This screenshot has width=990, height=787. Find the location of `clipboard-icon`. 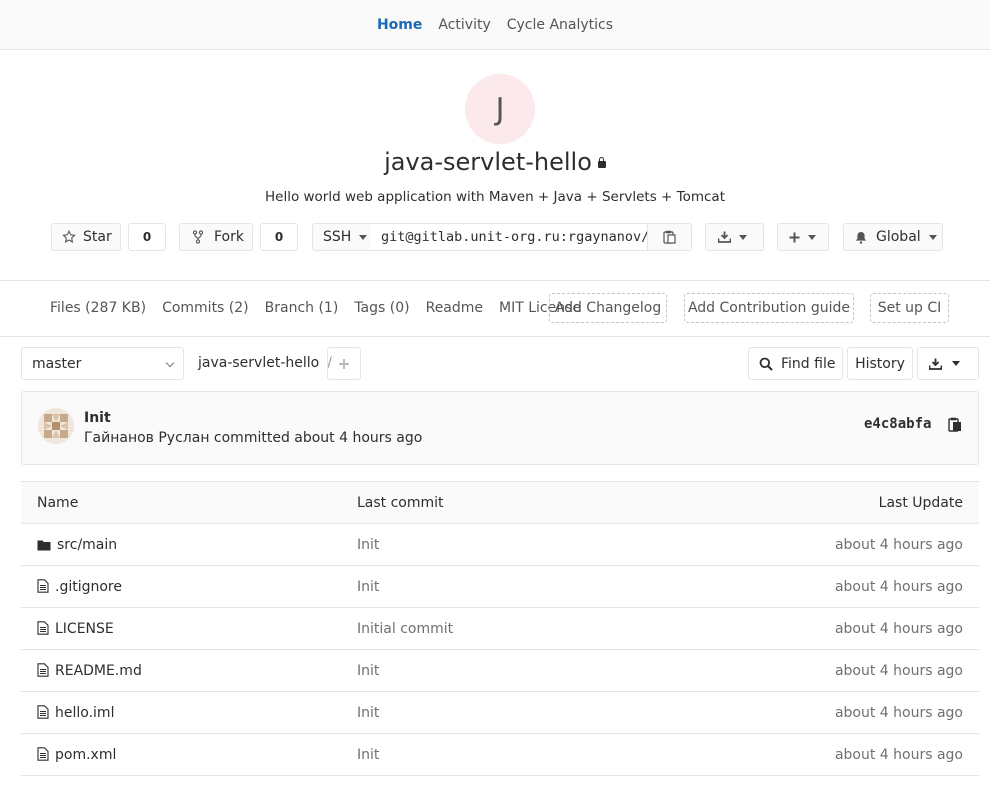

clipboard-icon is located at coordinates (669, 237).